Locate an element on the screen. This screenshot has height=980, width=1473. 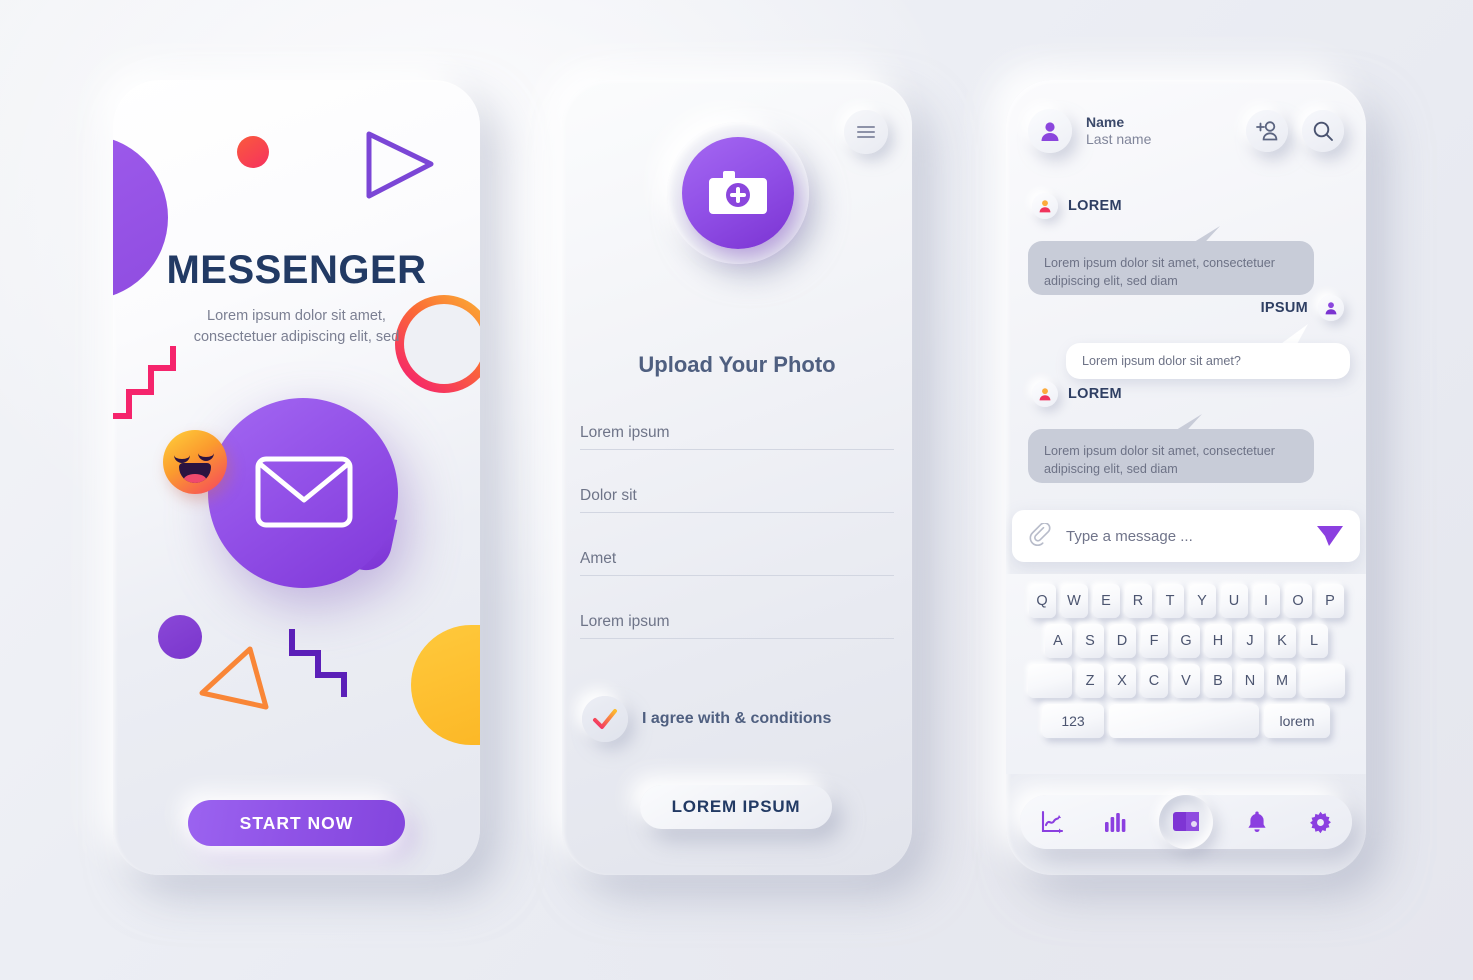
message-bubble-illustration is located at coordinates (303, 493).